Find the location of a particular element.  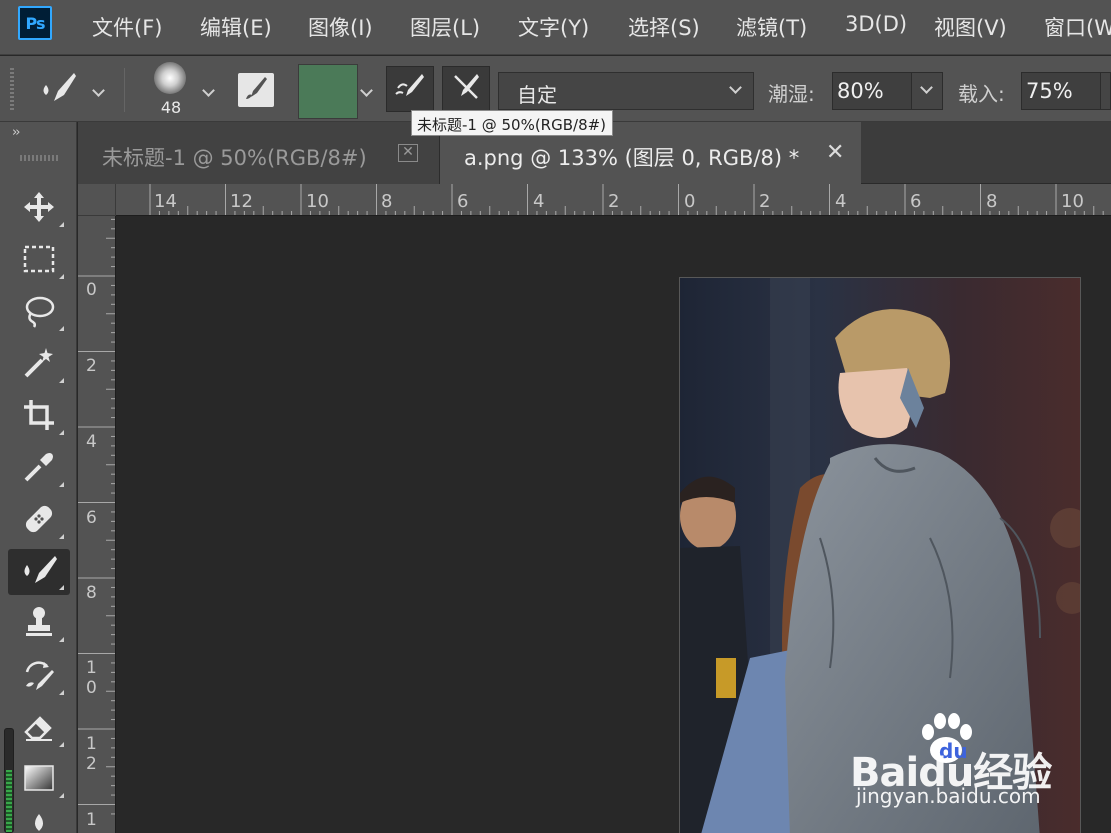

tool-eraser is located at coordinates (39, 729).